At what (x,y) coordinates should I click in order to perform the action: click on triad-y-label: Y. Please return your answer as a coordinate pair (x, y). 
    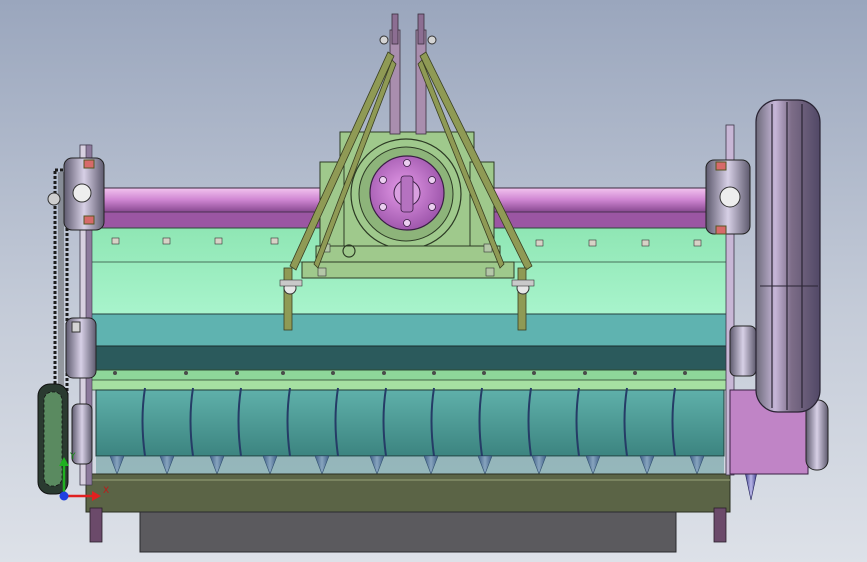
    Looking at the image, I should click on (73, 457).